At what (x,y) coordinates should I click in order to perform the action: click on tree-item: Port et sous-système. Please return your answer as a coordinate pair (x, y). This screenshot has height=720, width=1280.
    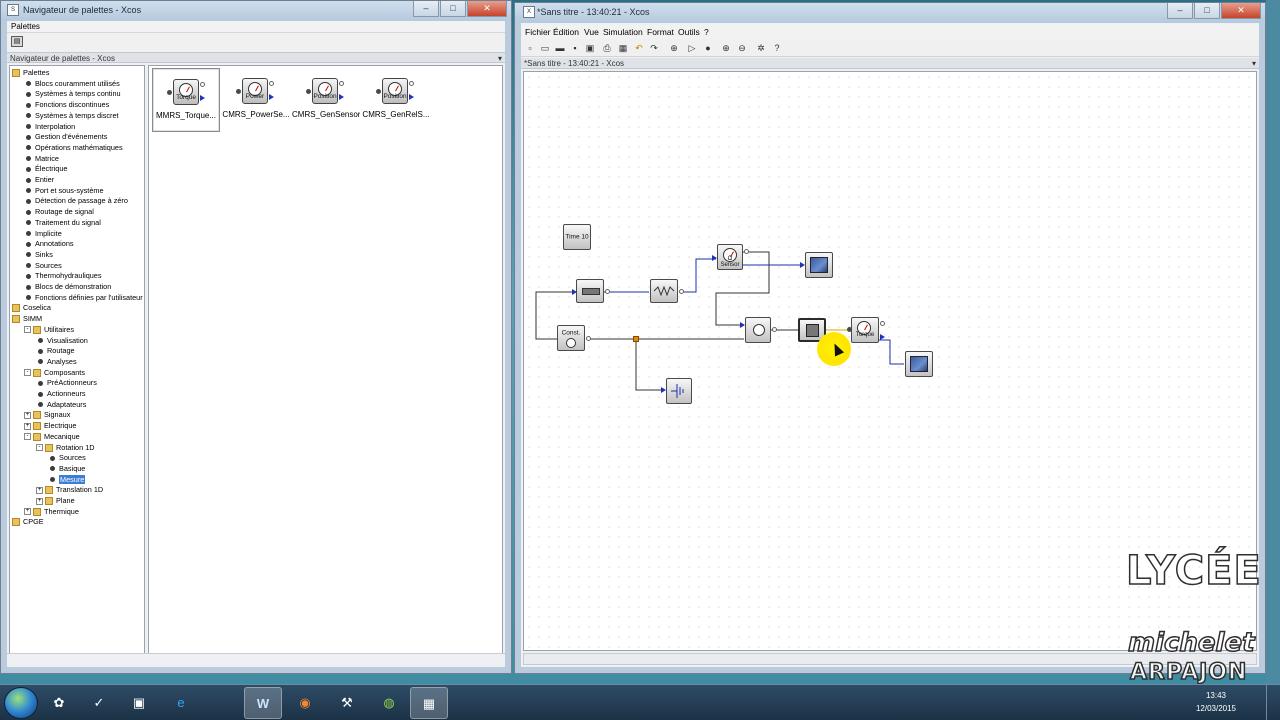
    Looking at the image, I should click on (64, 191).